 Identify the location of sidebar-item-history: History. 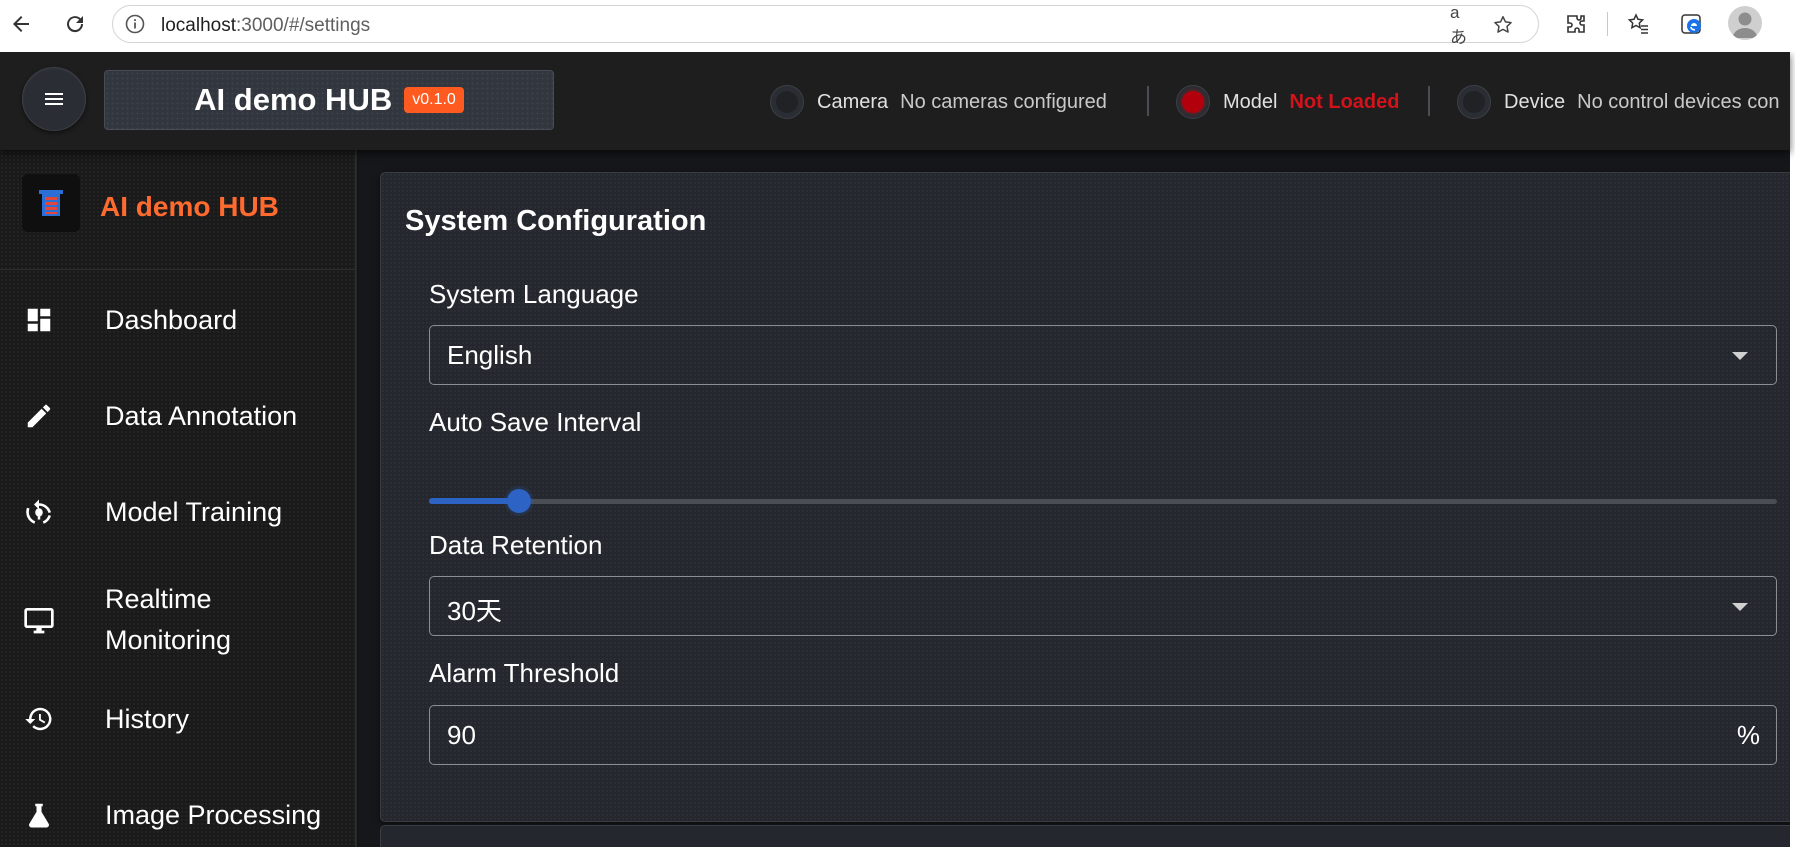
(177, 719).